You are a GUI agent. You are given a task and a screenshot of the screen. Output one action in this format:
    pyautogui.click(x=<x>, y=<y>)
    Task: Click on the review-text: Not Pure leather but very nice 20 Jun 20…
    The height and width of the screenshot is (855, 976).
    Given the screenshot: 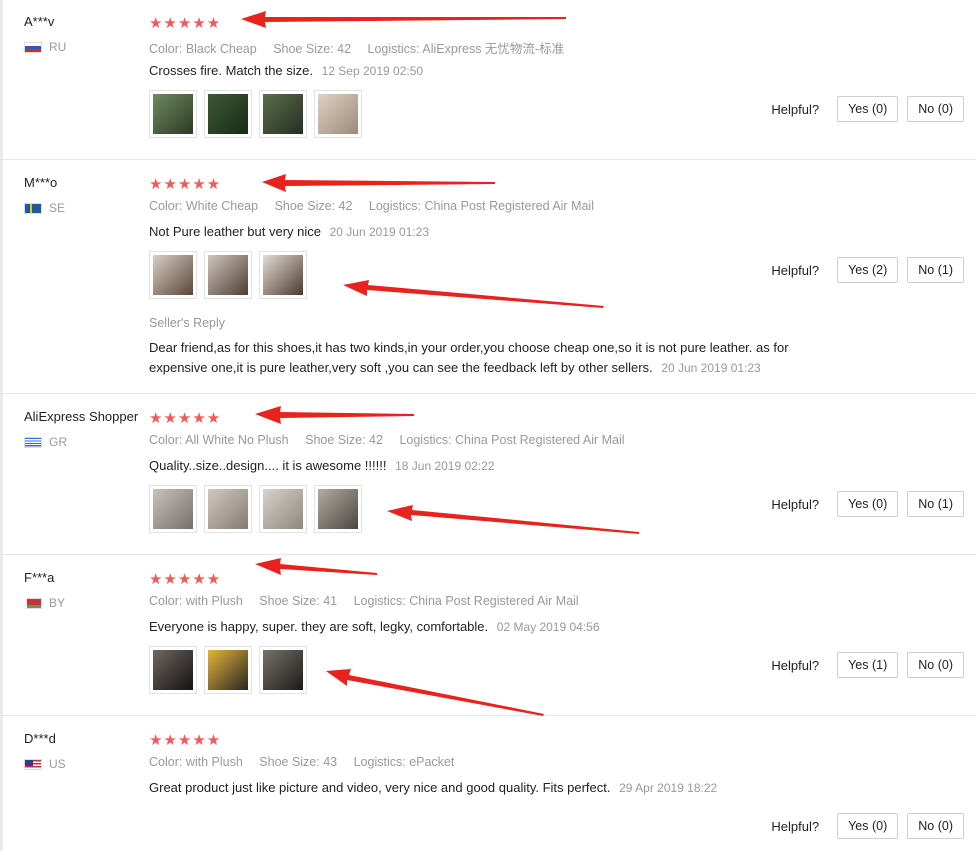 What is the action you would take?
    pyautogui.click(x=289, y=231)
    